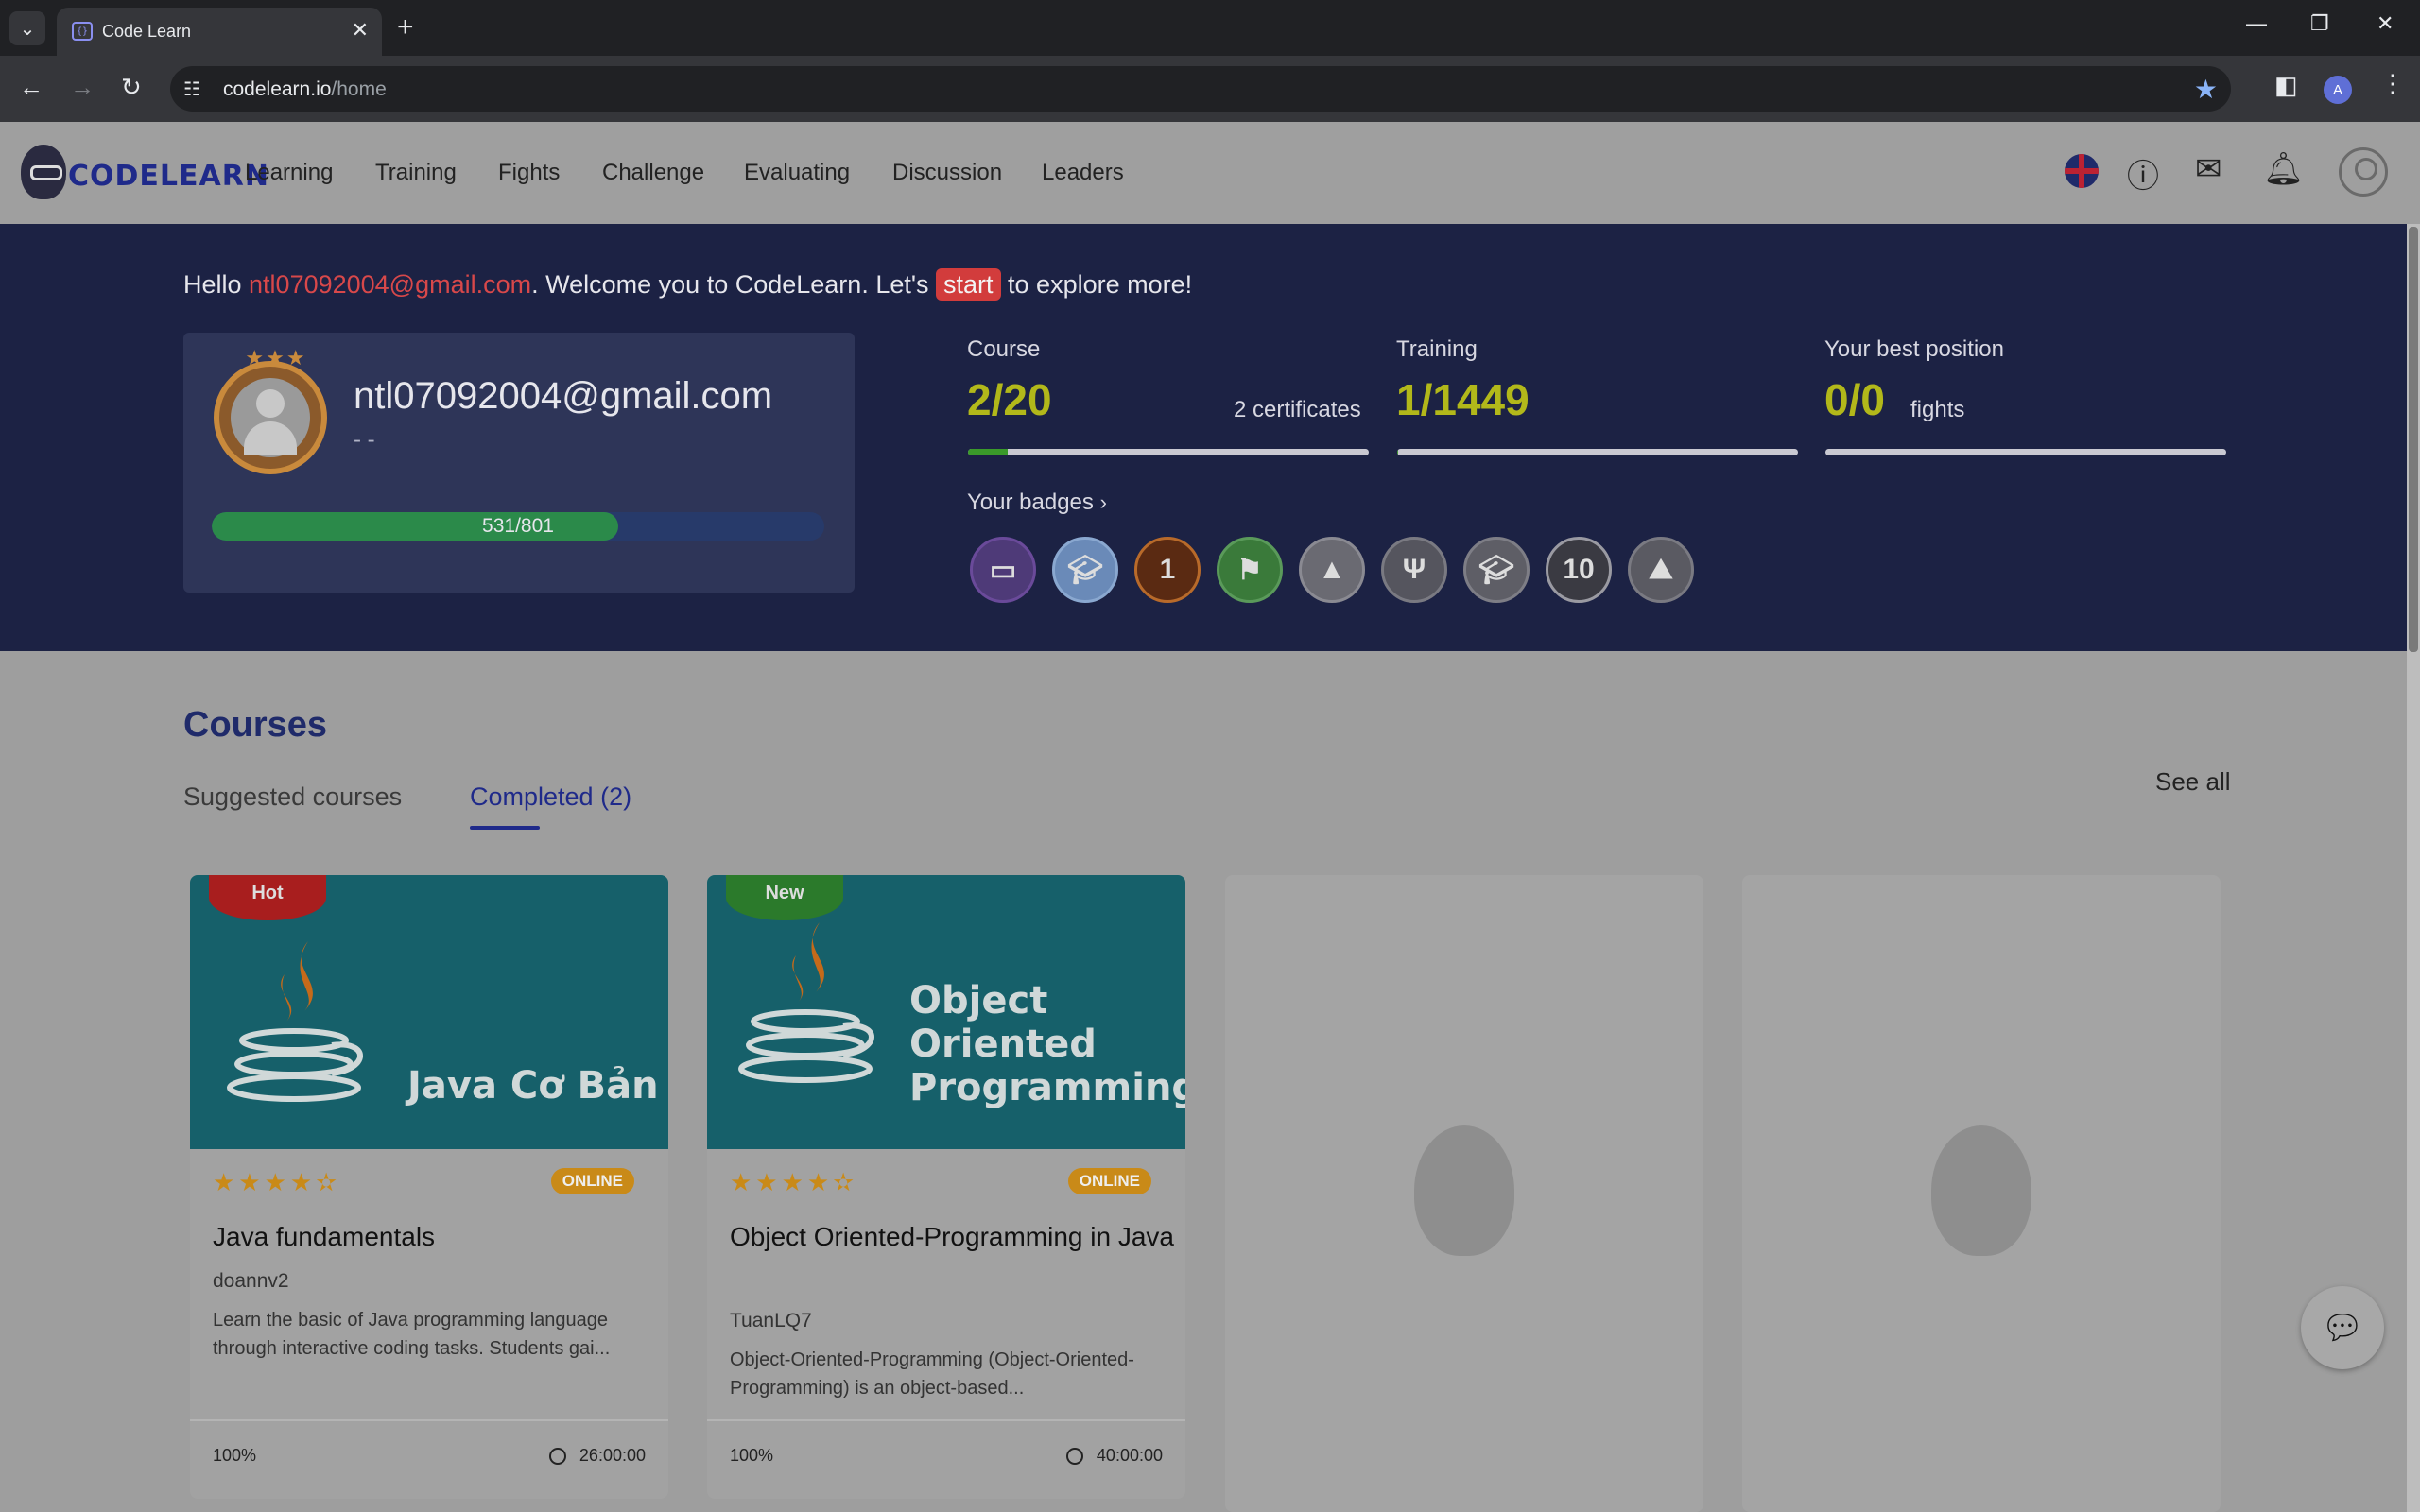  What do you see at coordinates (405, 27) in the screenshot?
I see `new-tab-button: +` at bounding box center [405, 27].